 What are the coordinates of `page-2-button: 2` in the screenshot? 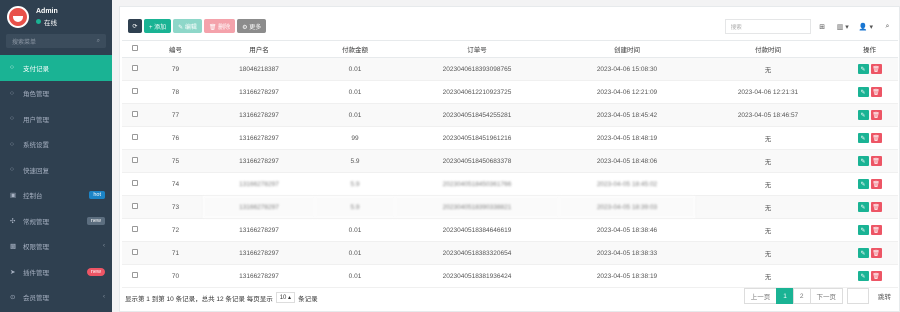 It's located at (801, 296).